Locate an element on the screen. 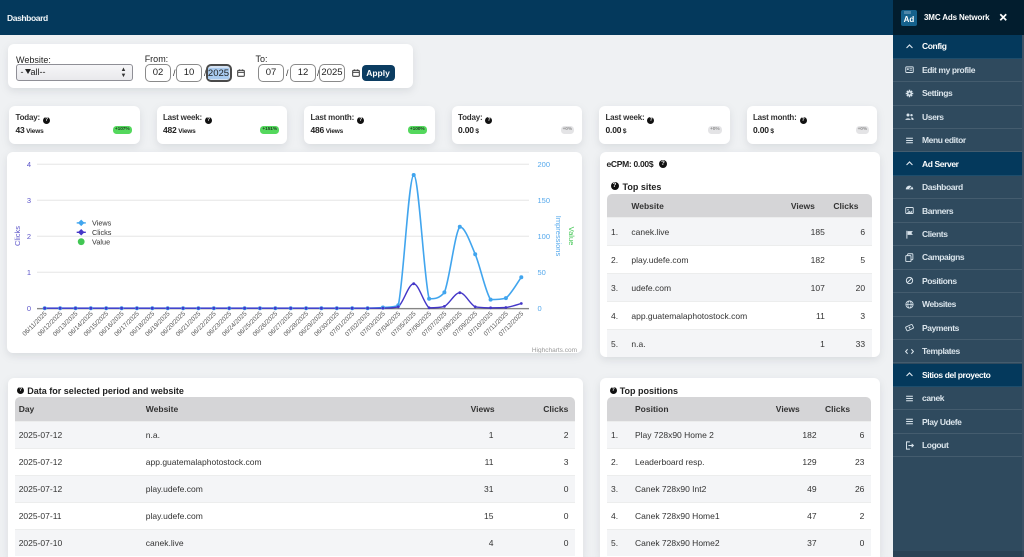  svg-text: Impressions is located at coordinates (558, 236).